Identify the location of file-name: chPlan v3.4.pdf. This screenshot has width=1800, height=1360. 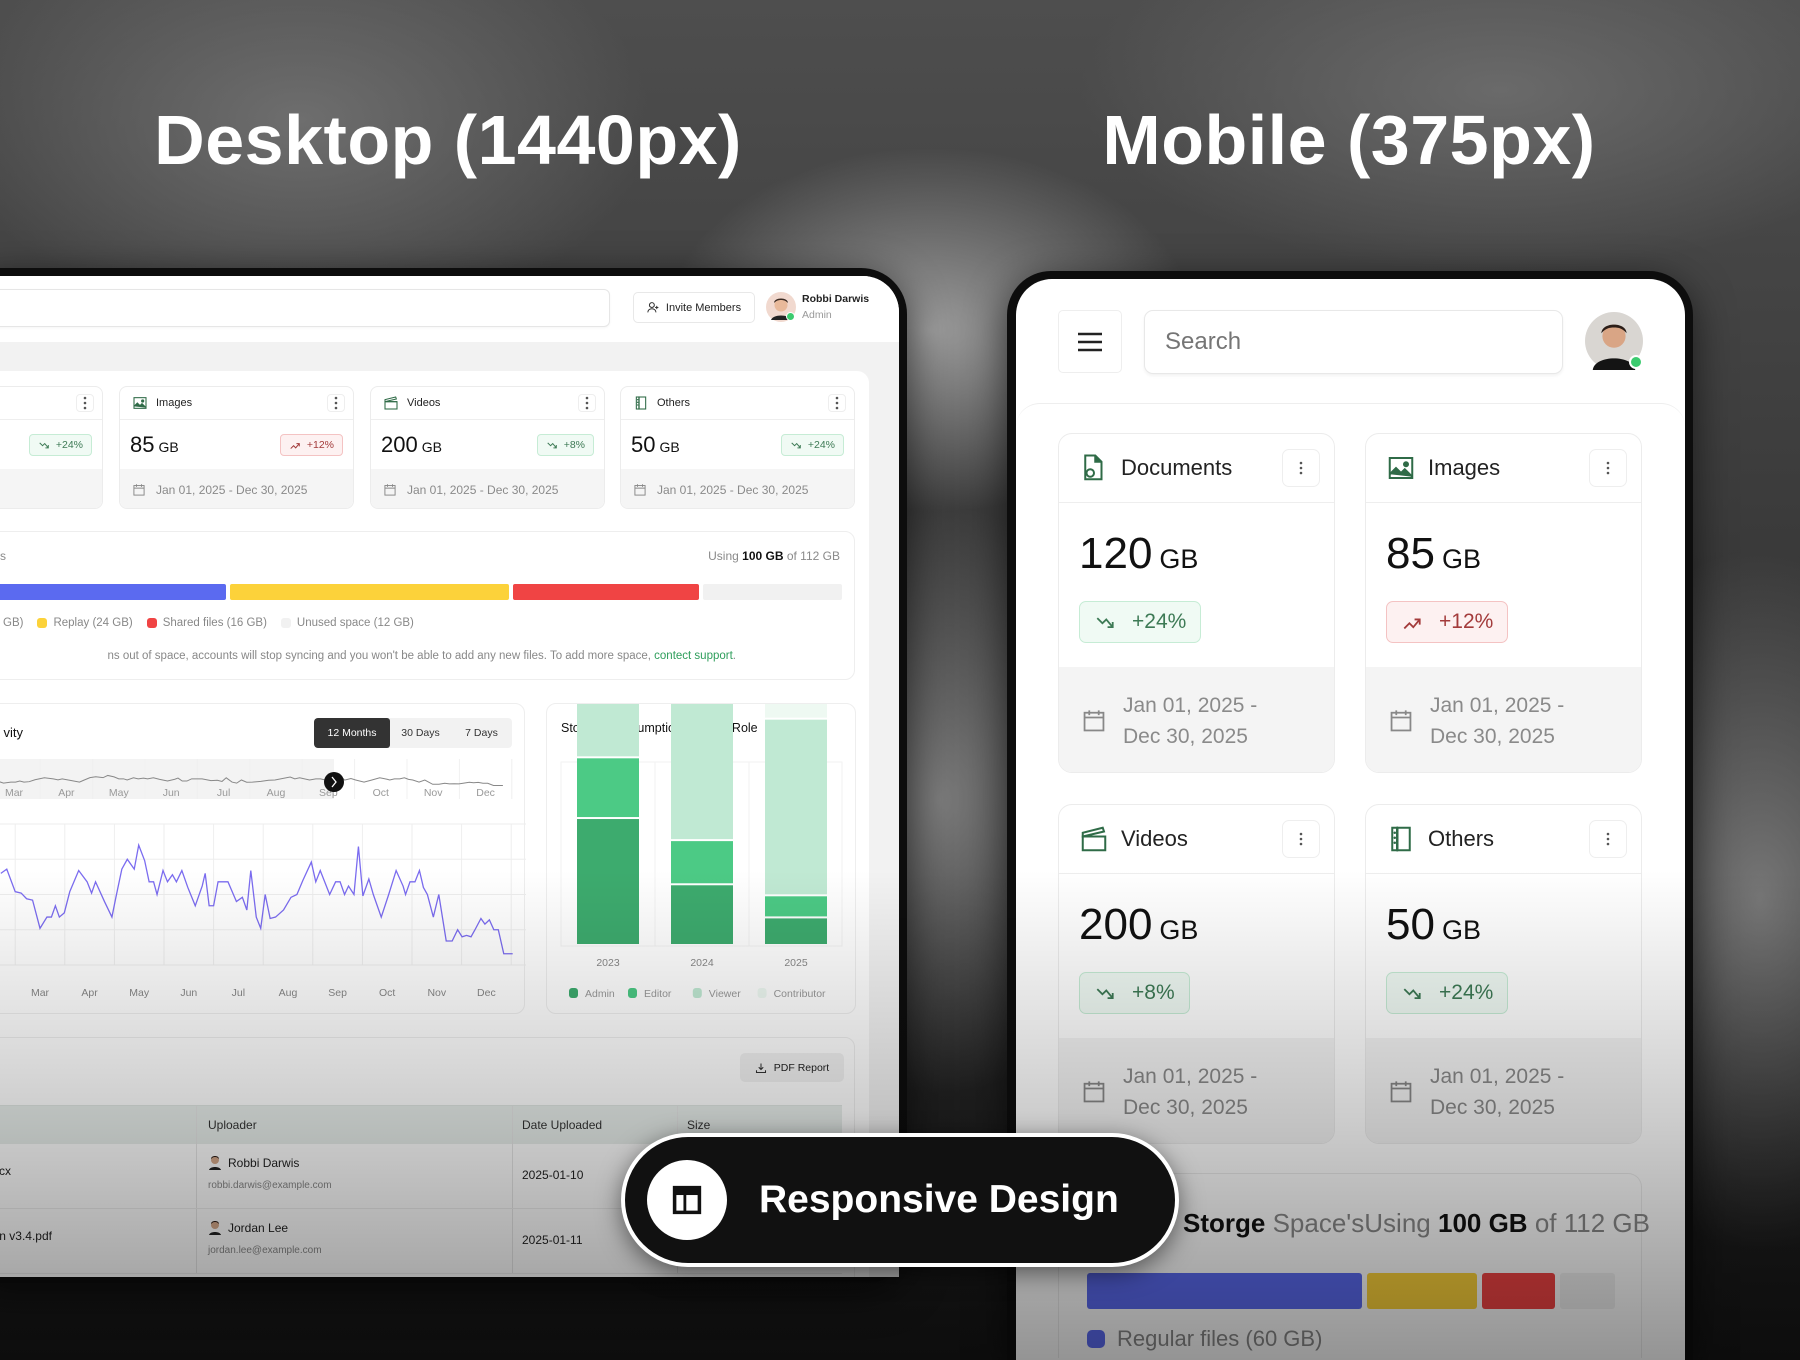
(26, 1236).